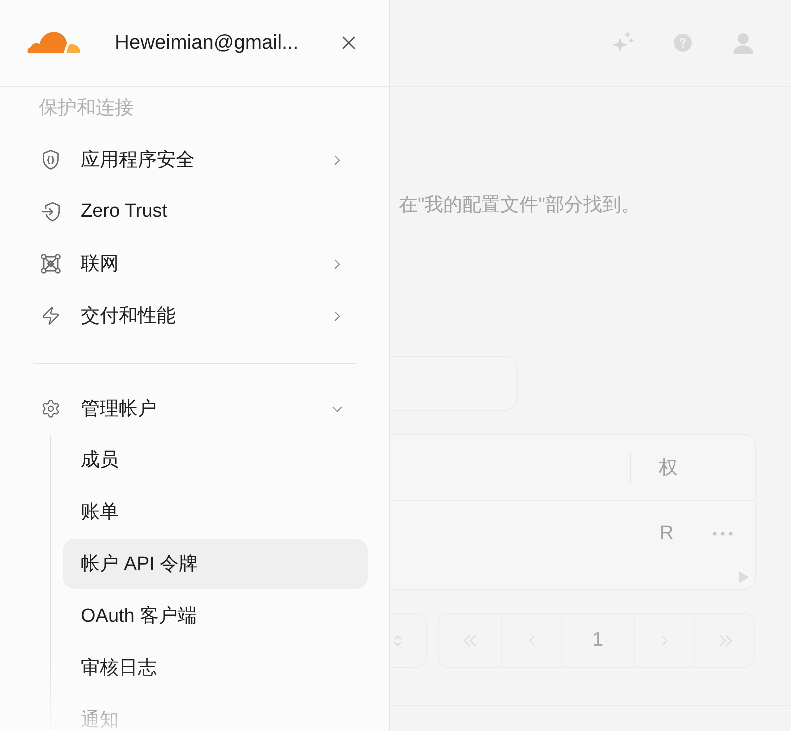  I want to click on nav-subitem: 账单, so click(215, 512).